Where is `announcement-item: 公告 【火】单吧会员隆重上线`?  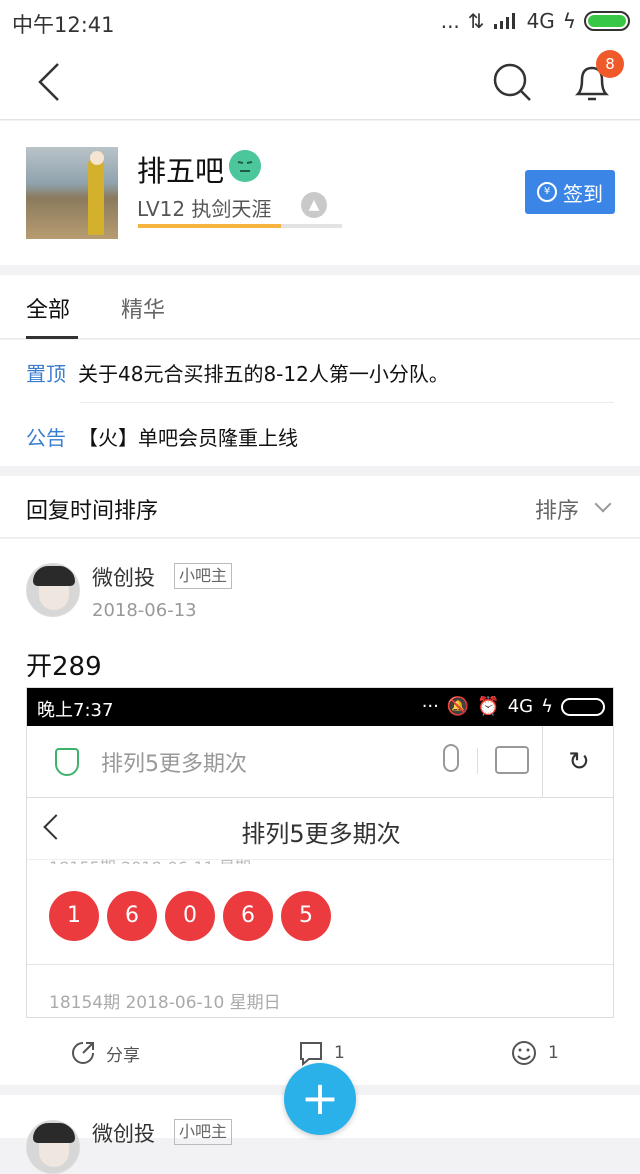 announcement-item: 公告 【火】单吧会员隆重上线 is located at coordinates (162, 436).